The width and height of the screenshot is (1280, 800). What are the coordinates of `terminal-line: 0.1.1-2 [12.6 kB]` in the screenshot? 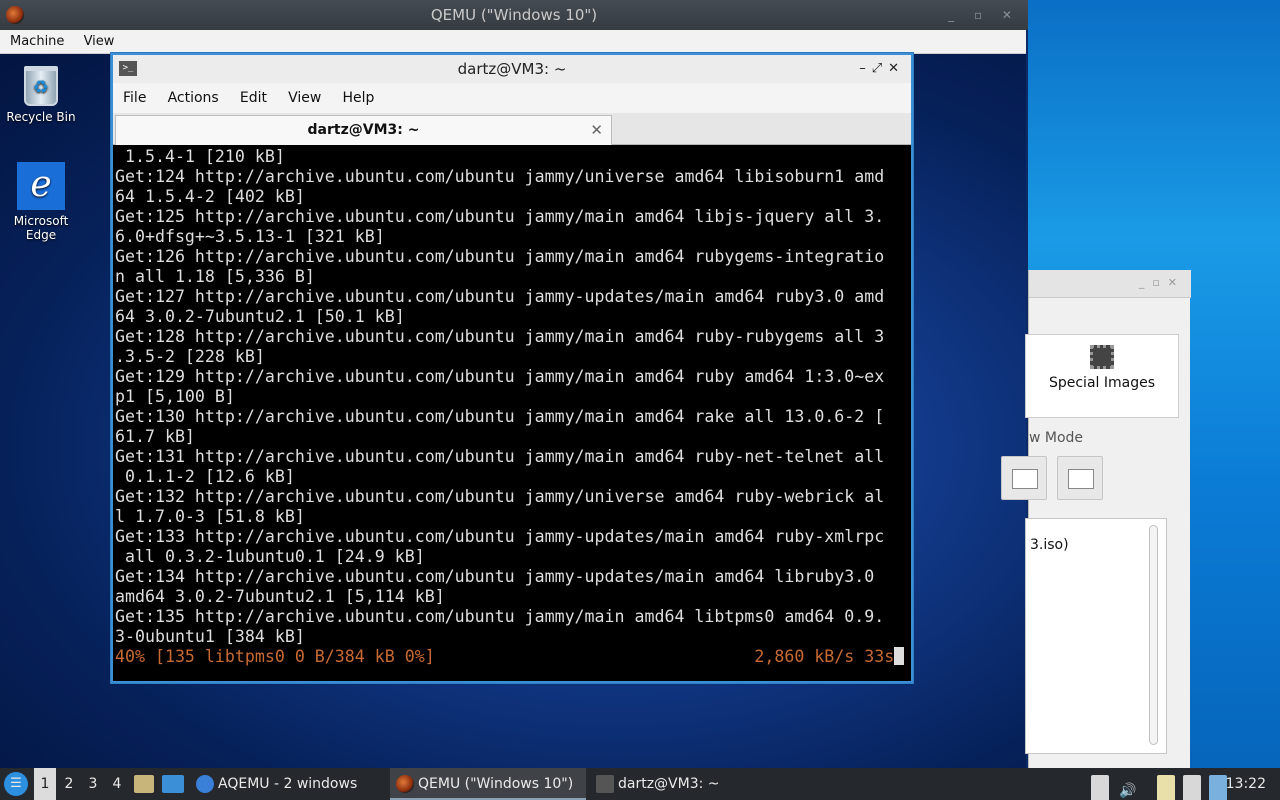 It's located at (205, 476).